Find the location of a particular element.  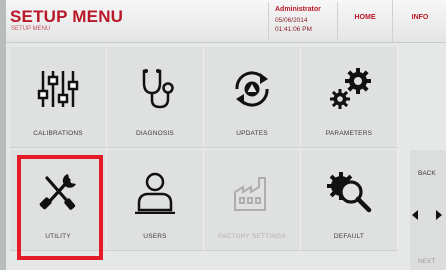

users-tile: USERS is located at coordinates (155, 200).